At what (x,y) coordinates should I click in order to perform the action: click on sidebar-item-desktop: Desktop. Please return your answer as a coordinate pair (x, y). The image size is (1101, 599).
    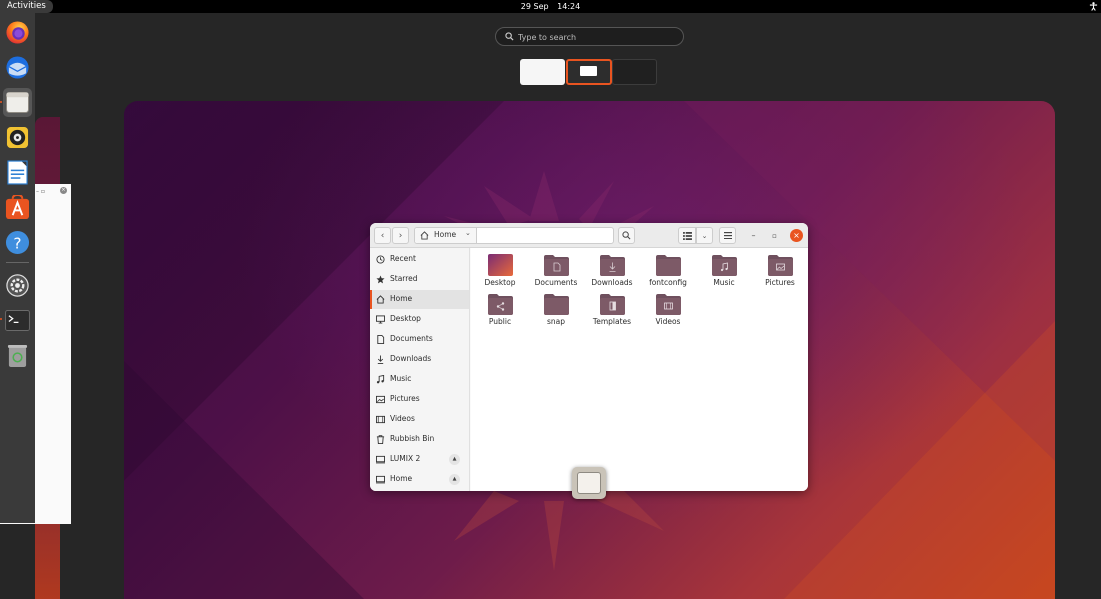
    Looking at the image, I should click on (419, 319).